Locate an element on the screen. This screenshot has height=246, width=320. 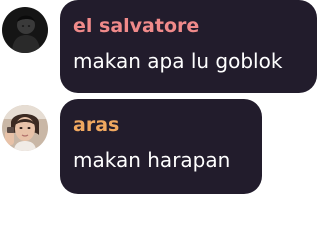
author-name: aras is located at coordinates (96, 125).